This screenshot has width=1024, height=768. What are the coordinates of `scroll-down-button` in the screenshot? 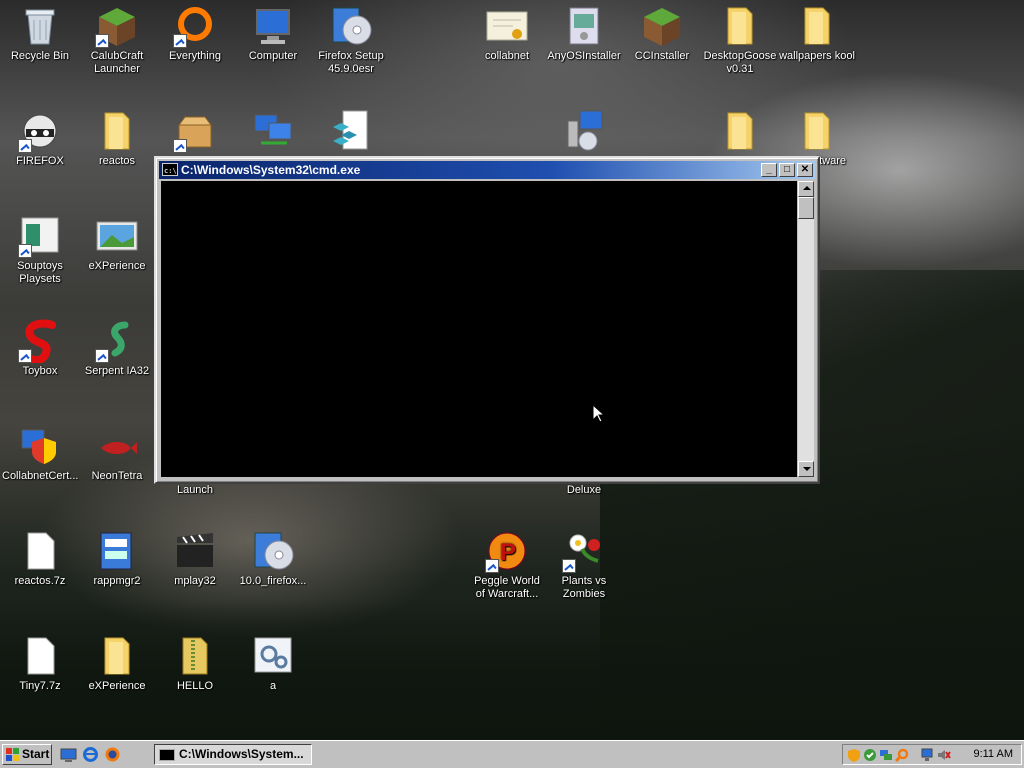 It's located at (806, 469).